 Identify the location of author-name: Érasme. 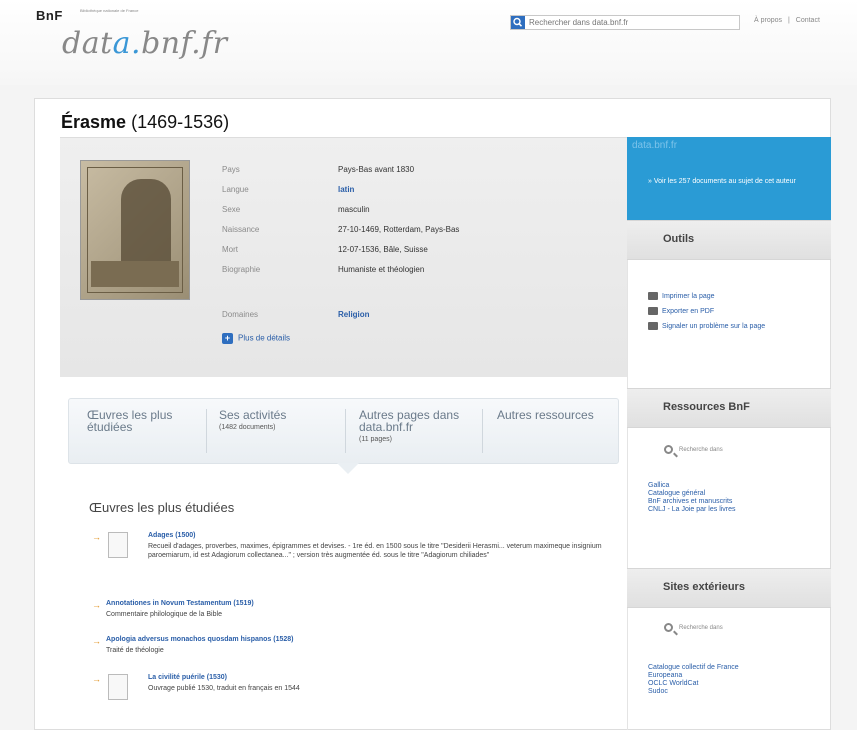
(94, 122).